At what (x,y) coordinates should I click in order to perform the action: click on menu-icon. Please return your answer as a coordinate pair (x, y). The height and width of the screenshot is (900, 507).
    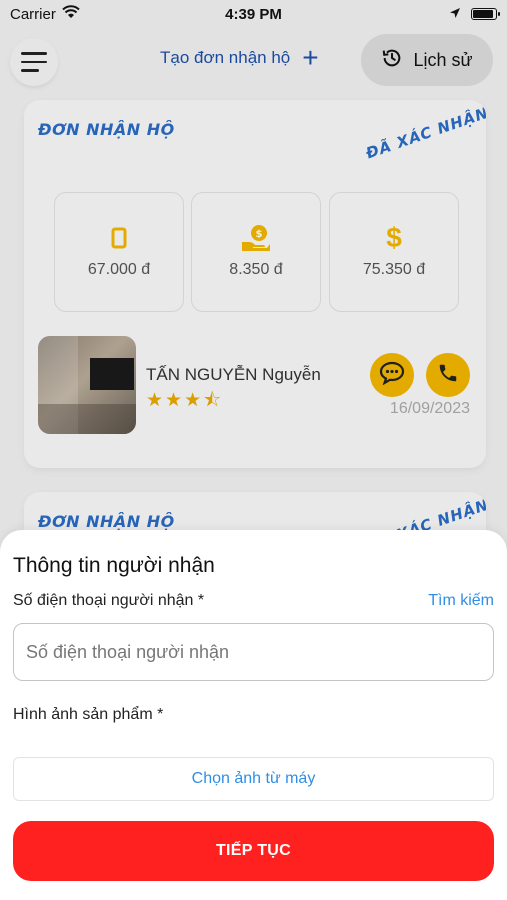
    Looking at the image, I should click on (34, 53).